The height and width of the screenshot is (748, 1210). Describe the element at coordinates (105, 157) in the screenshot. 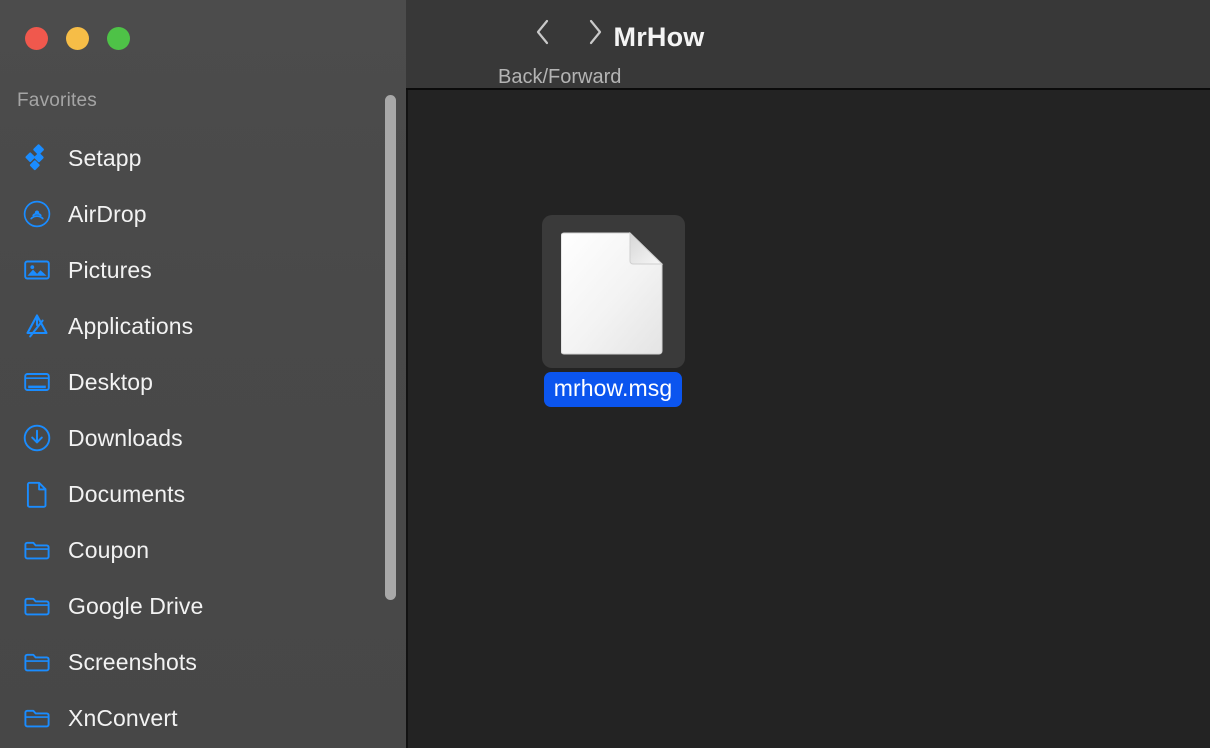

I see `sidebar-item-label: Setapp` at that location.